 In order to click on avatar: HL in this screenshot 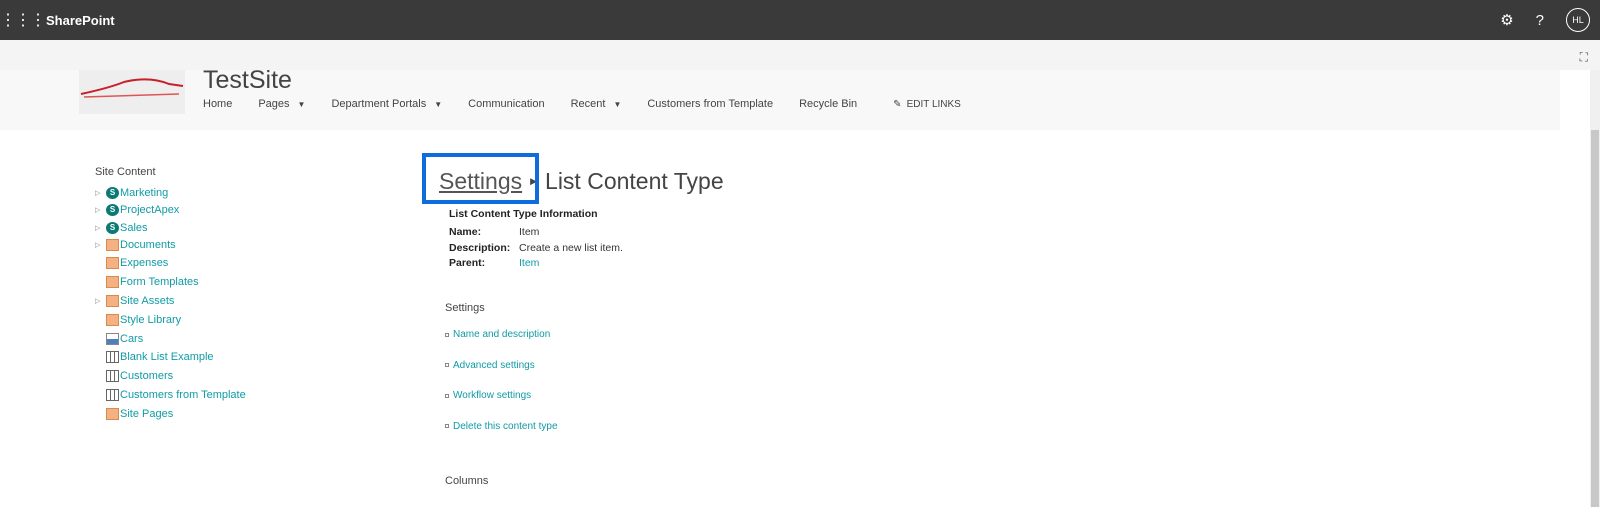, I will do `click(1578, 20)`.